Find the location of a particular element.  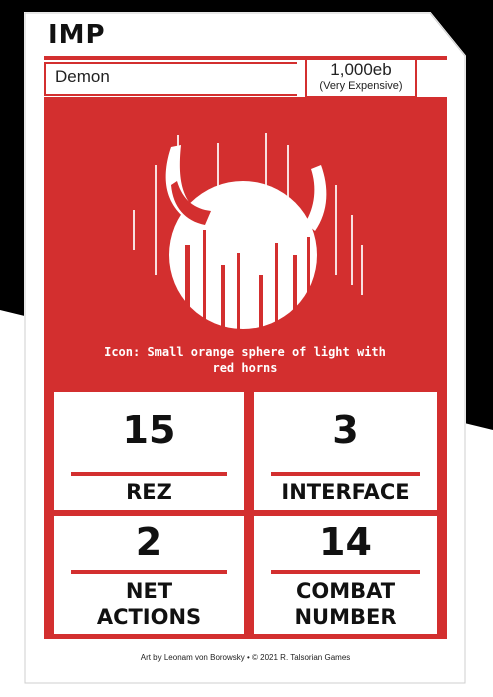

card-title: IMP is located at coordinates (77, 35).